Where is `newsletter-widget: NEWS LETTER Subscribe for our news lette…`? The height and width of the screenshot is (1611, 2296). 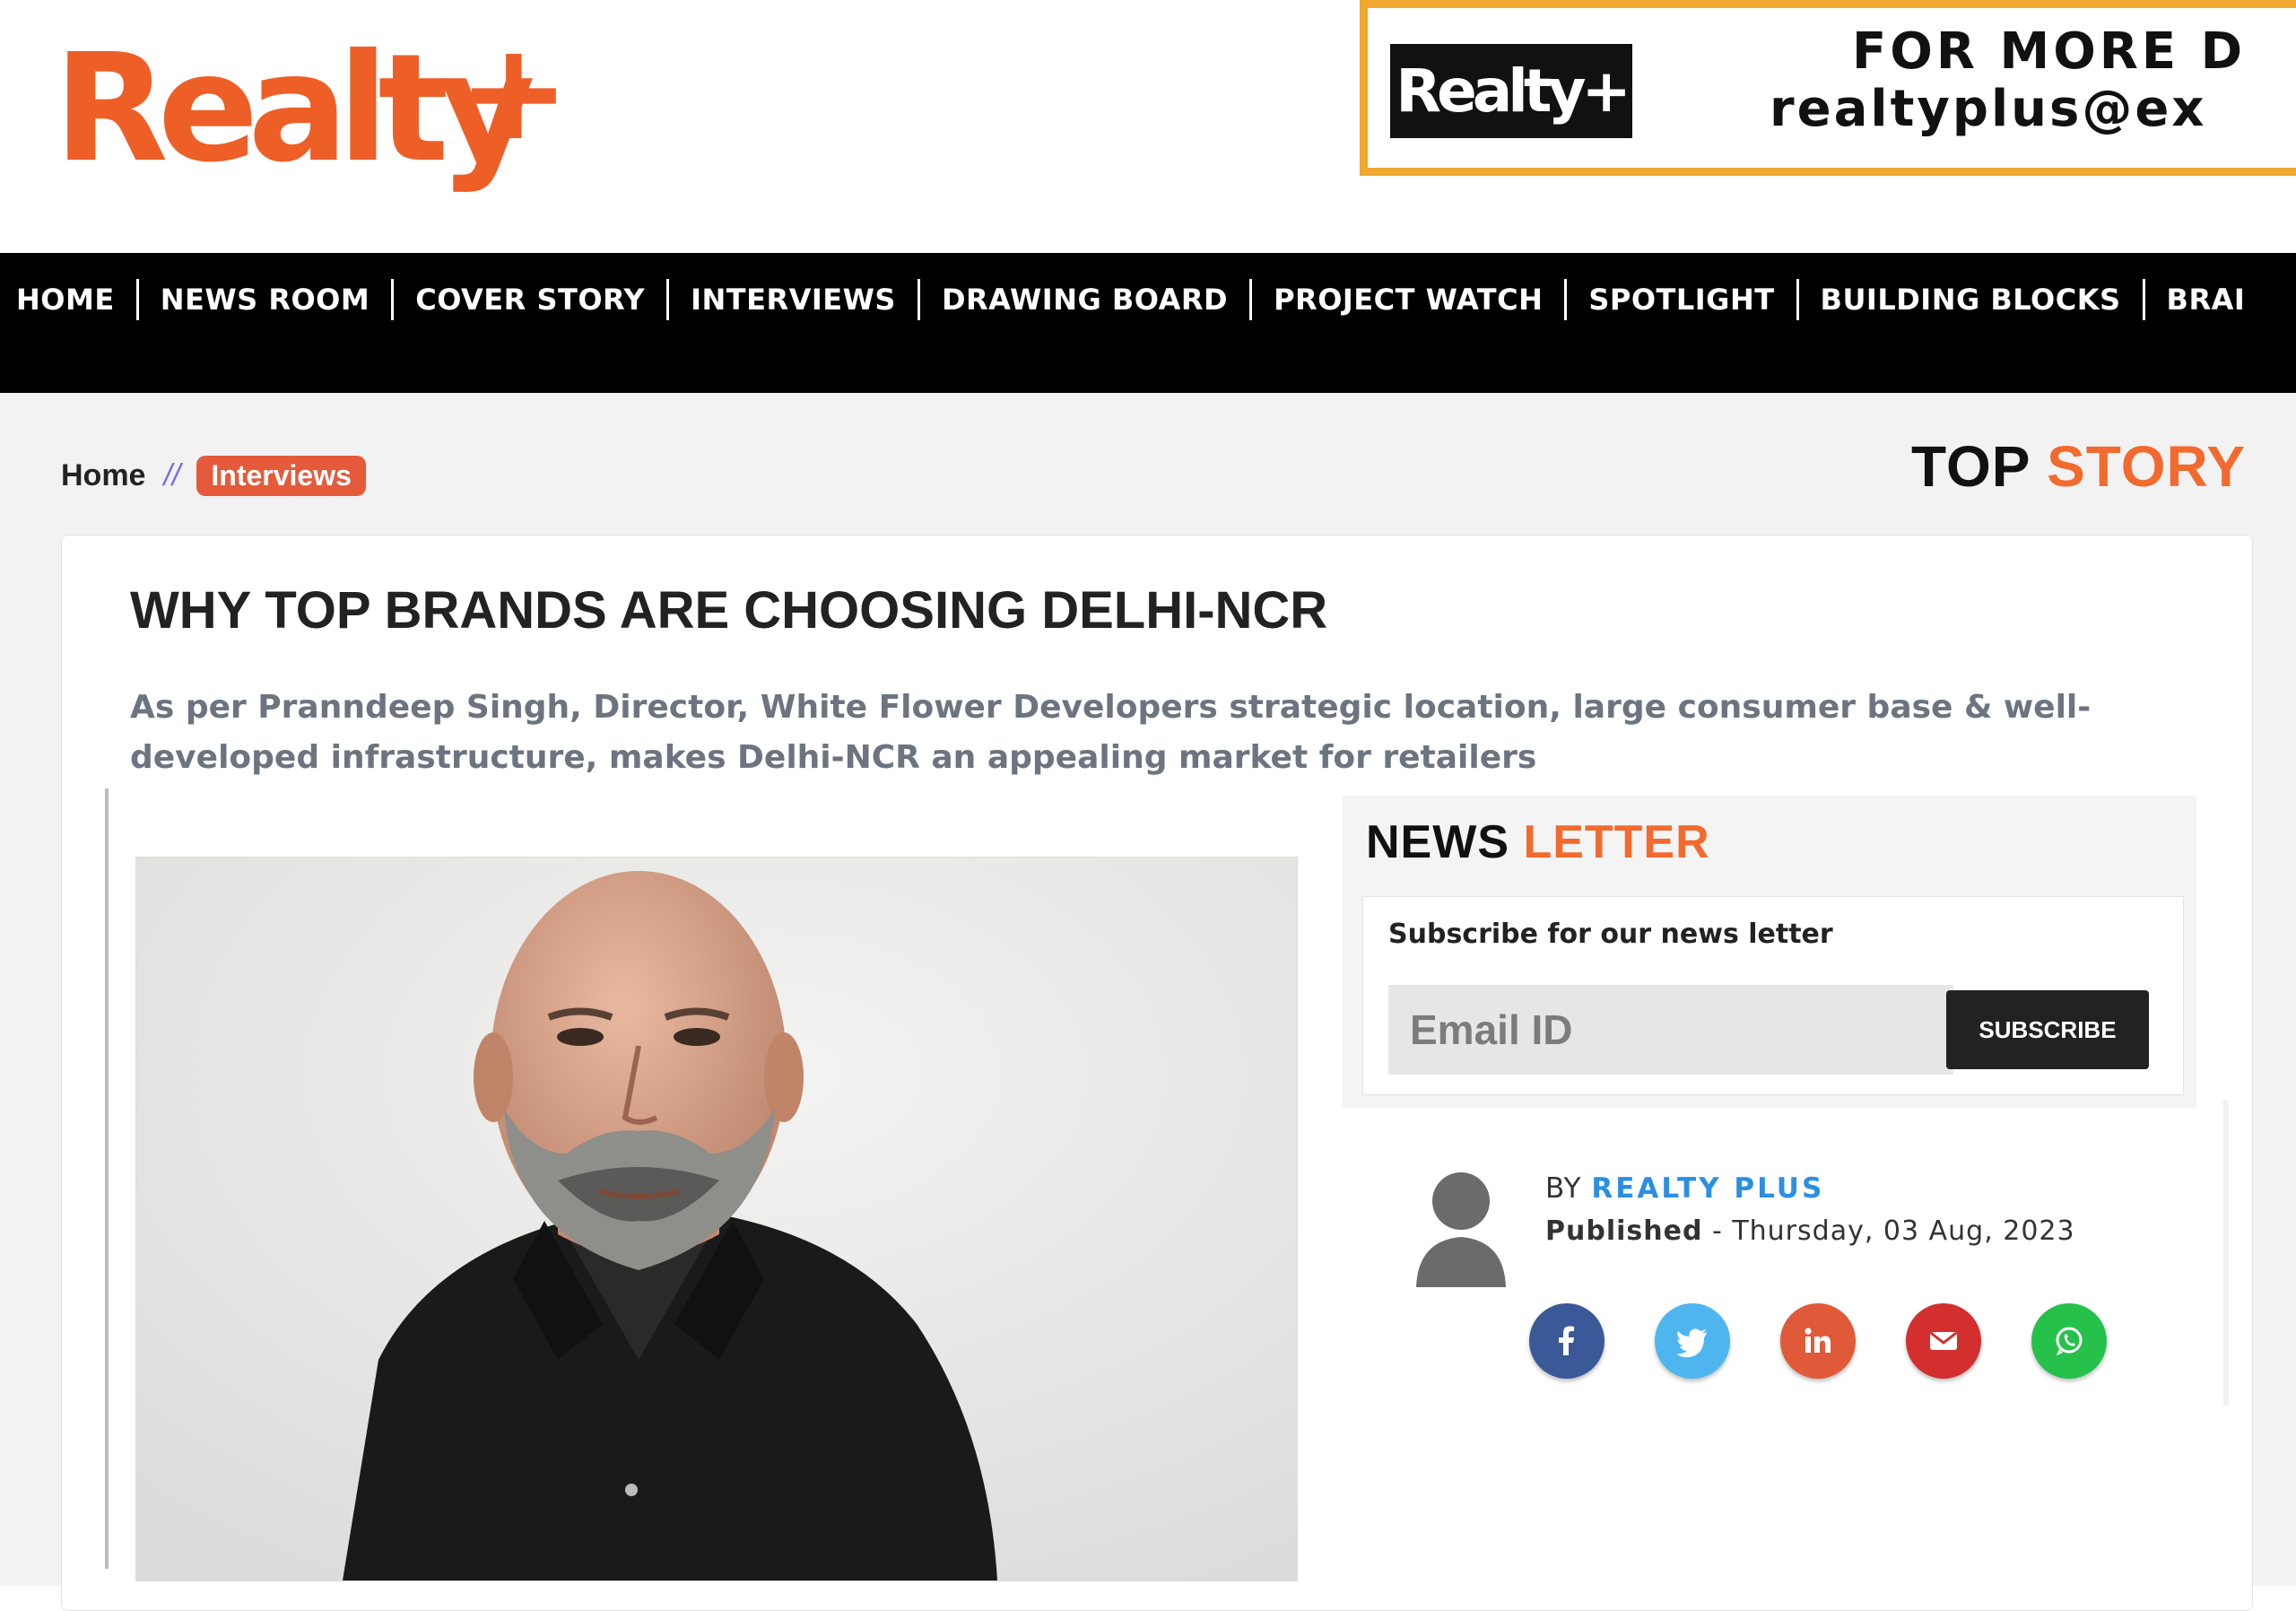
newsletter-widget: NEWS LETTER Subscribe for our news lette… is located at coordinates (1769, 952).